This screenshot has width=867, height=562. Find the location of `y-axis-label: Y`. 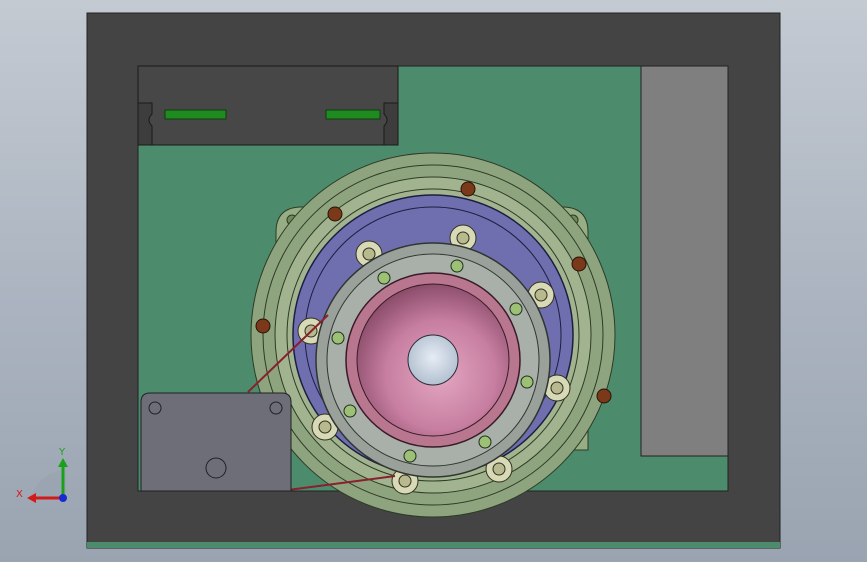

y-axis-label: Y is located at coordinates (62, 452).